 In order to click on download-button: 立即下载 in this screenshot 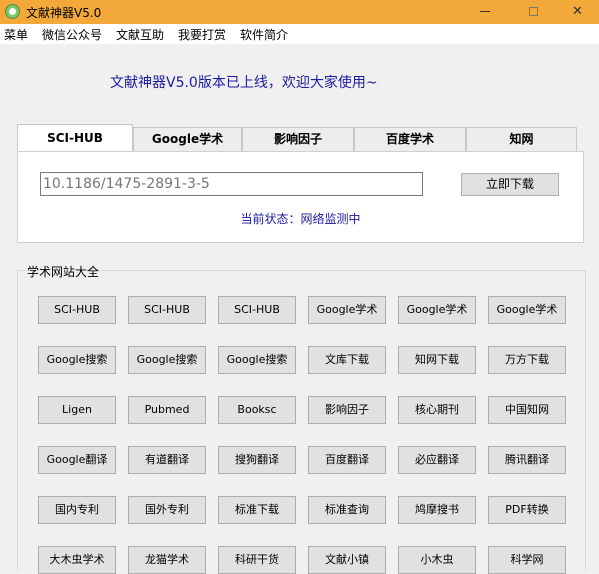, I will do `click(510, 184)`.